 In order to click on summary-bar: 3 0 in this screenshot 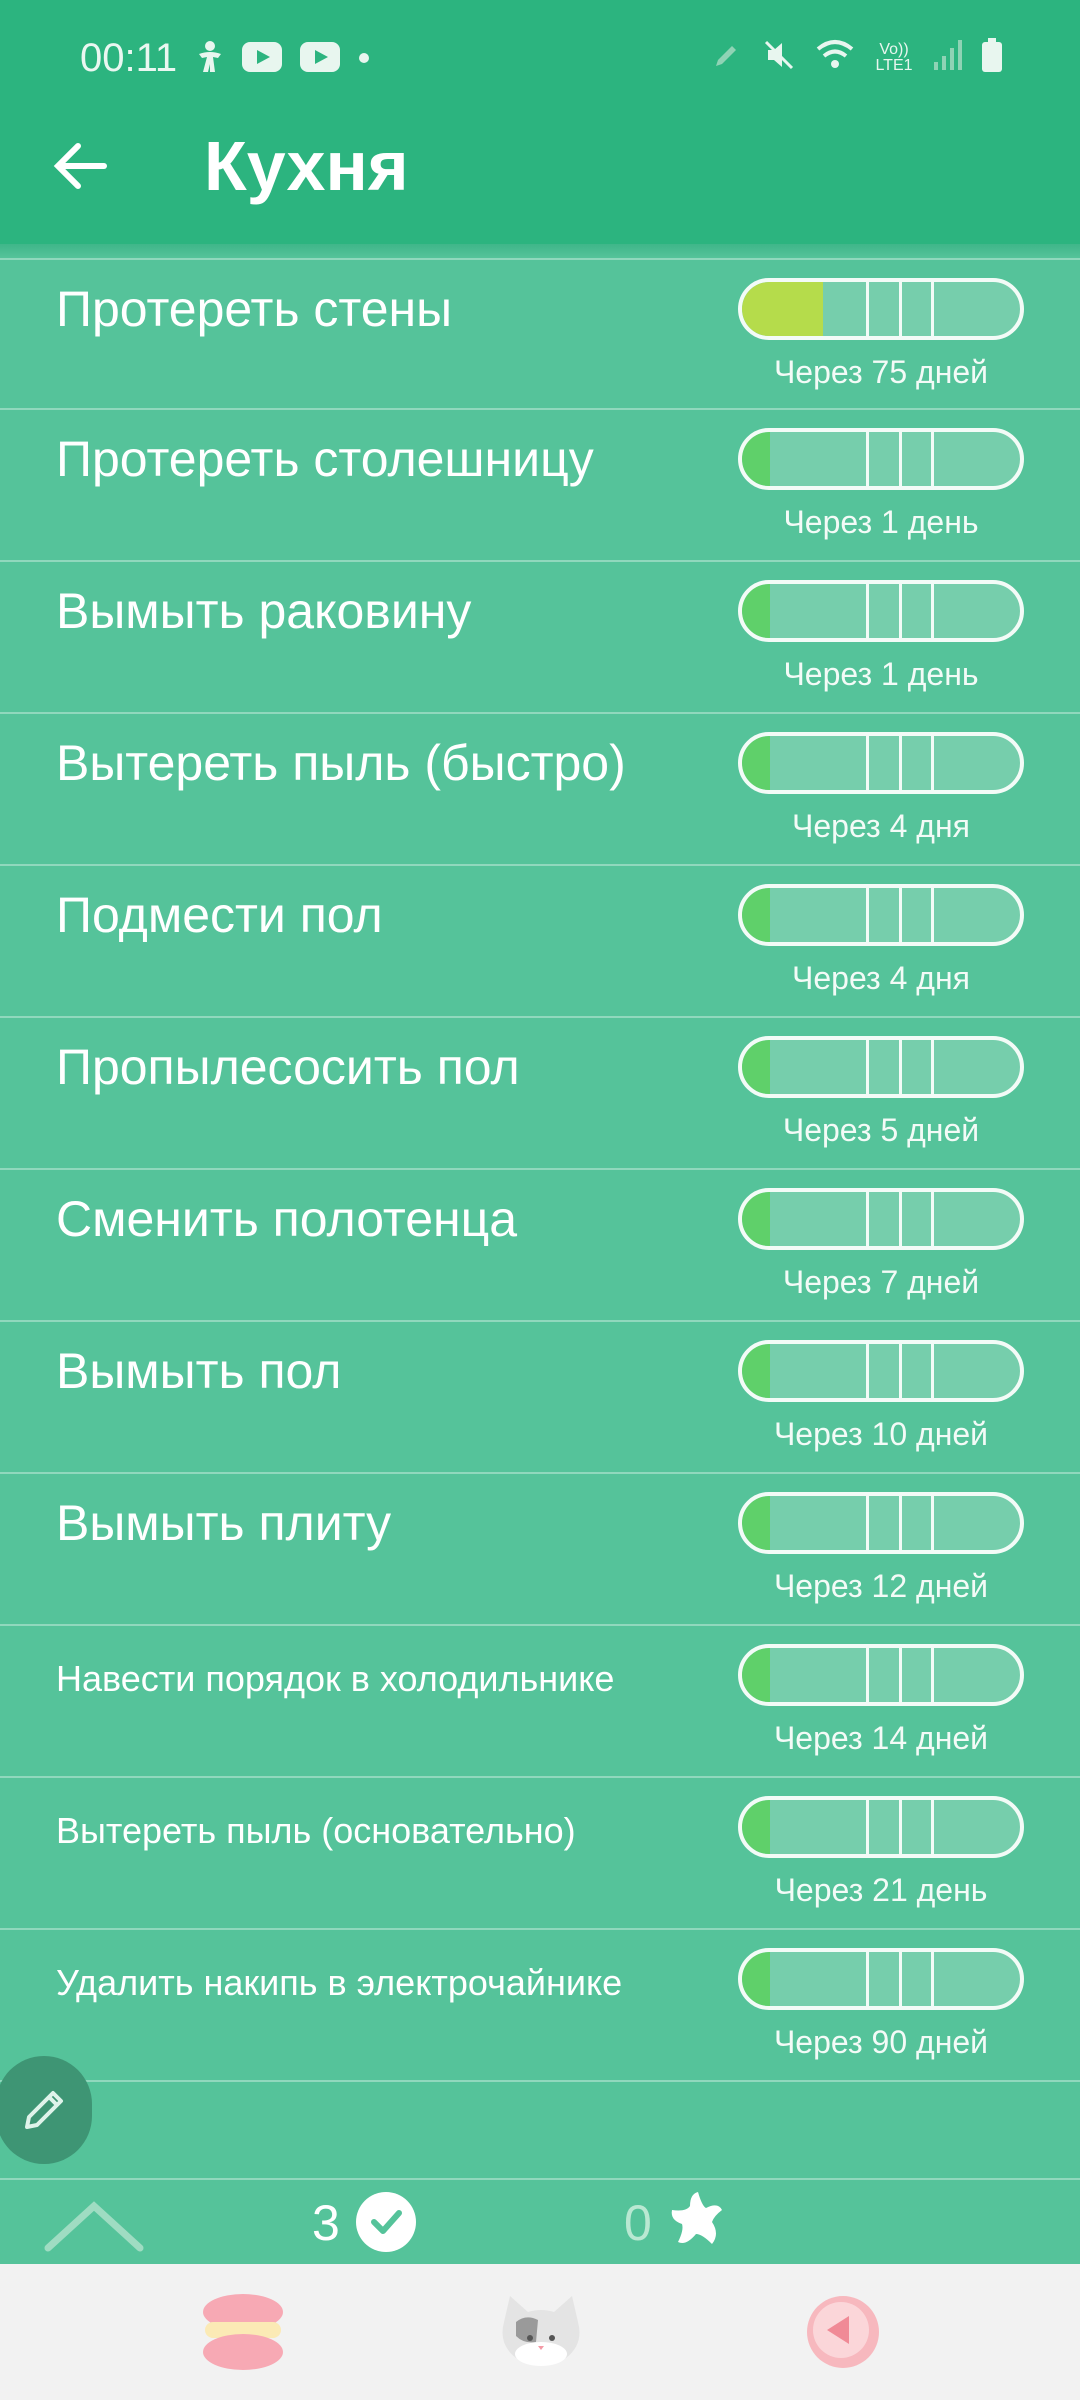, I will do `click(540, 2221)`.